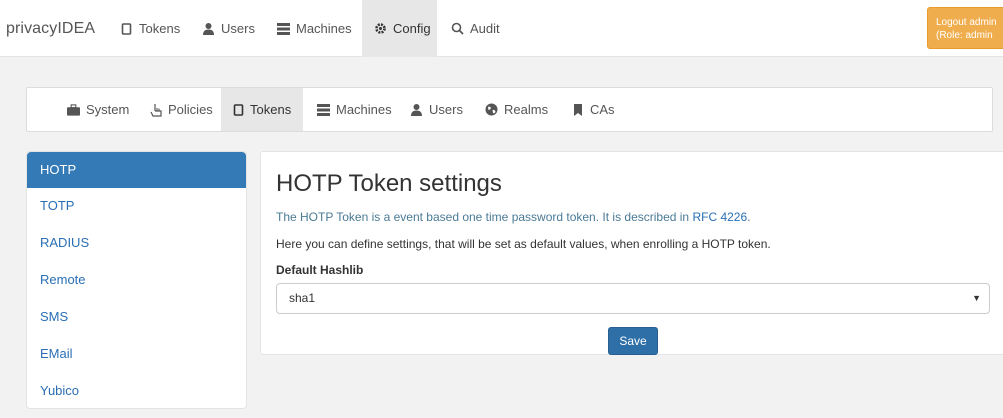 The width and height of the screenshot is (1003, 418). I want to click on hashlib-select: sha1 ▼, so click(633, 298).